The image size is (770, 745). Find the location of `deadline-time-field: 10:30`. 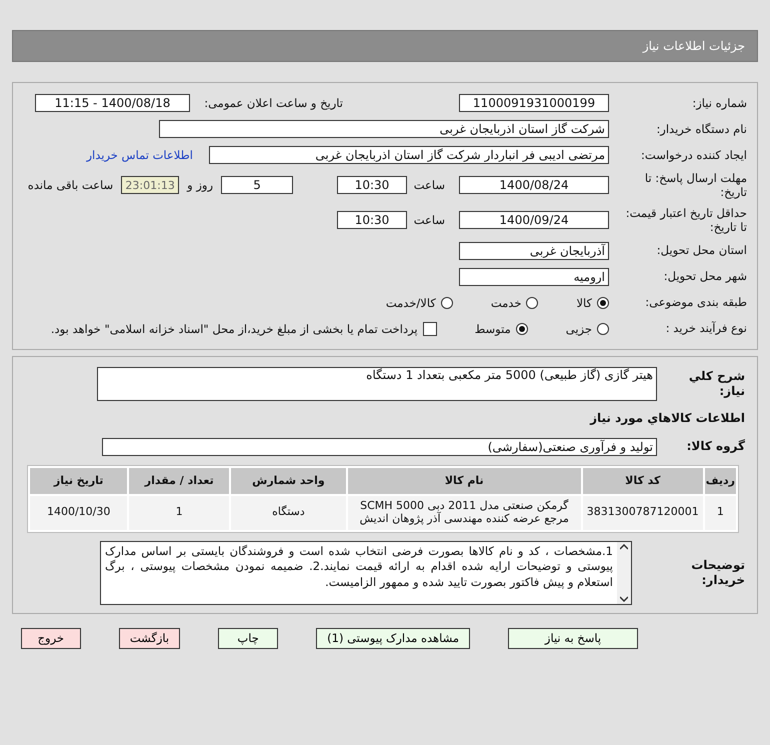

deadline-time-field: 10:30 is located at coordinates (372, 185).